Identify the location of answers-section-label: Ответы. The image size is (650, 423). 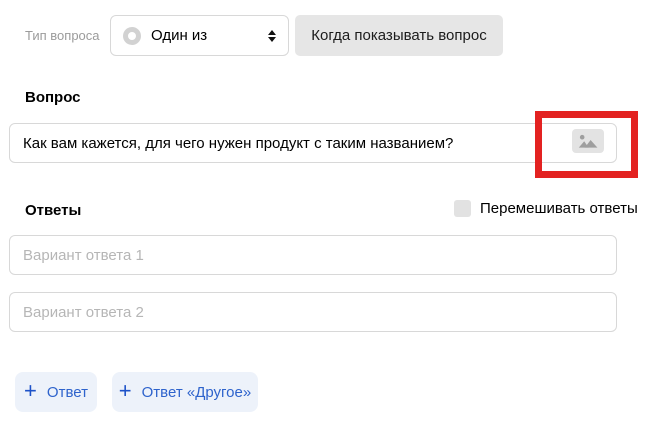
(53, 210).